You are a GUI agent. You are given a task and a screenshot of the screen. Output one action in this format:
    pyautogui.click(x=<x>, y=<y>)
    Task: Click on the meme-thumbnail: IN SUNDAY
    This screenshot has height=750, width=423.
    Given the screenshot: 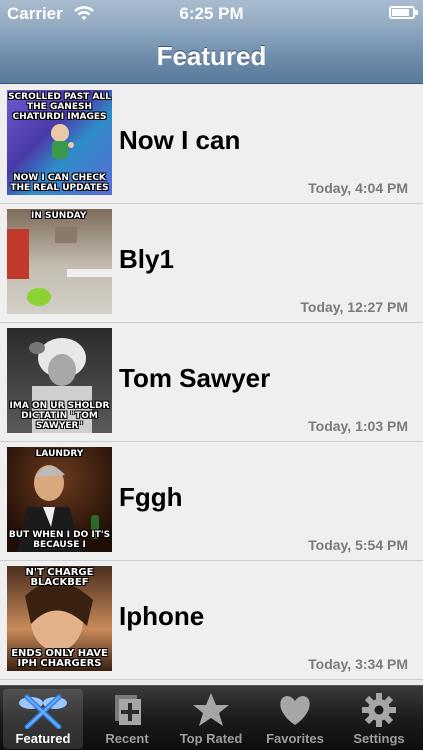 What is the action you would take?
    pyautogui.click(x=59, y=261)
    